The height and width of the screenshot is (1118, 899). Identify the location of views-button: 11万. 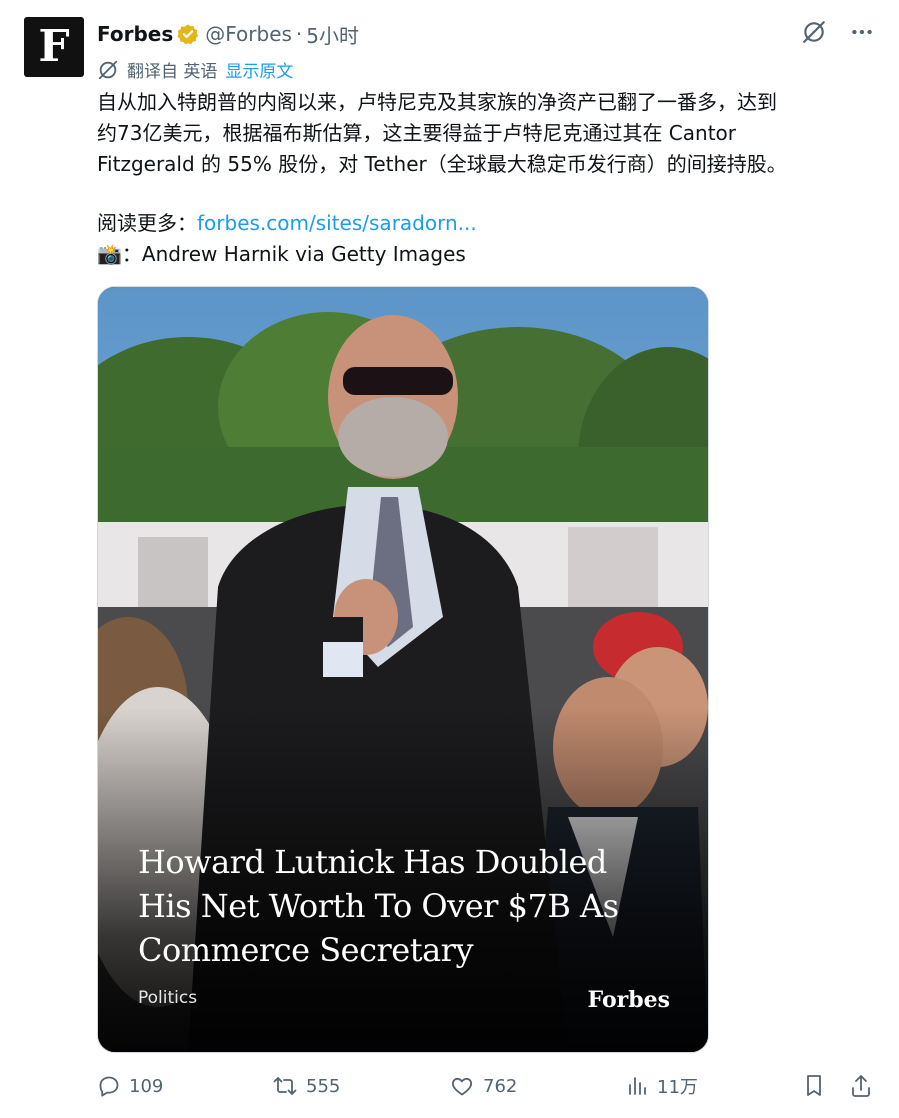
(661, 1086).